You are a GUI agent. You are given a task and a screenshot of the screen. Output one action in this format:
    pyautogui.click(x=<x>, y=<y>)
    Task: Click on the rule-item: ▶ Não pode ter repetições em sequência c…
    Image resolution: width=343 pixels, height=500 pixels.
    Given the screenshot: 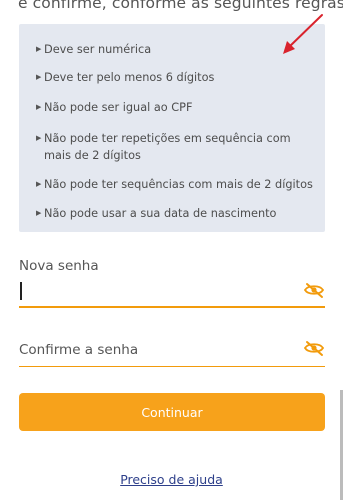 What is the action you would take?
    pyautogui.click(x=178, y=147)
    